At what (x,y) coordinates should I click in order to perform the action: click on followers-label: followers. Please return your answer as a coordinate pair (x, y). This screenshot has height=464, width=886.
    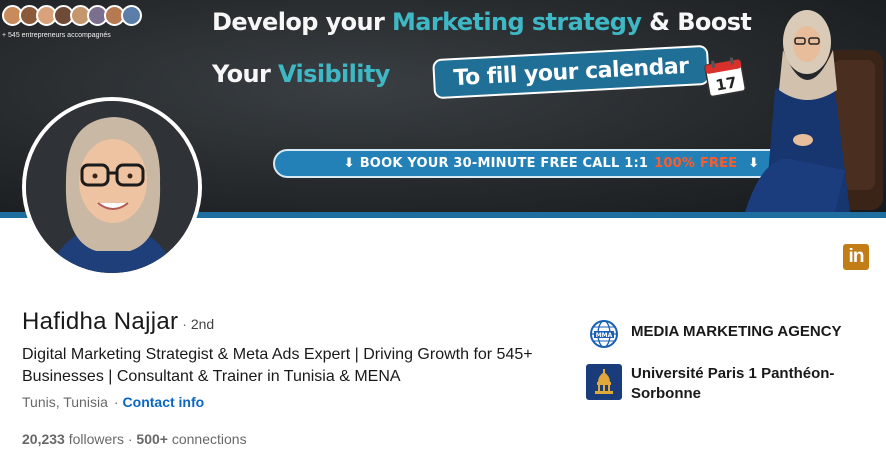
    Looking at the image, I should click on (96, 439).